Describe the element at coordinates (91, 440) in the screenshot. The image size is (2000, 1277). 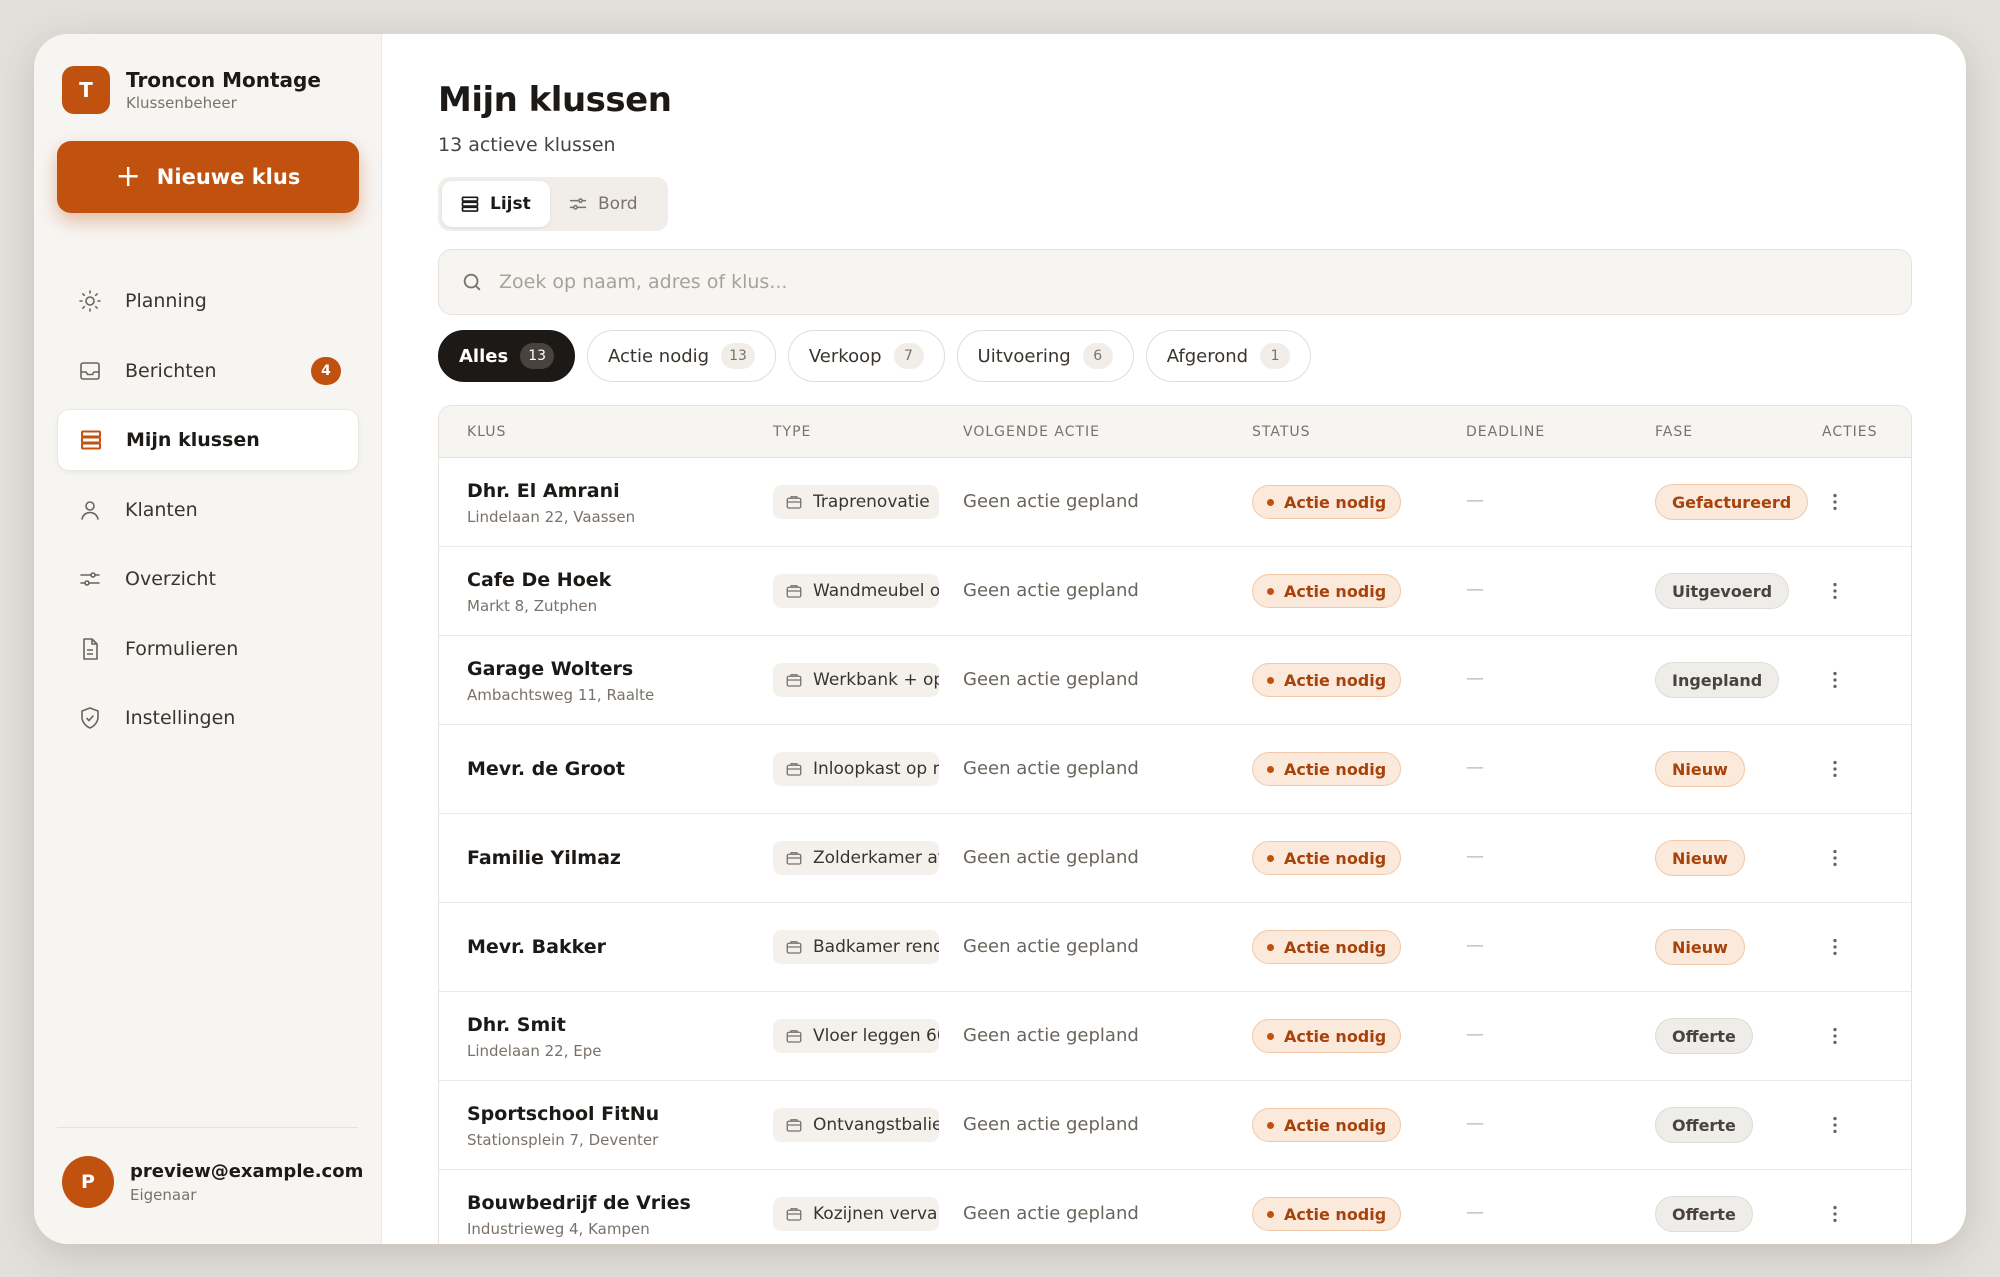
I see `list-icon` at that location.